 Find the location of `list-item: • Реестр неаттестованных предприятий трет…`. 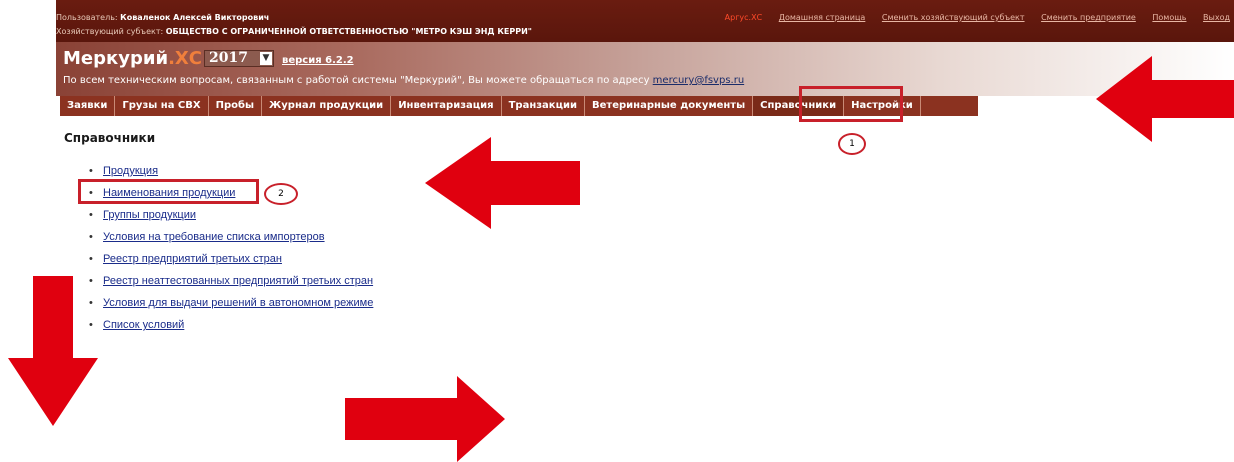

list-item: • Реестр неаттестованных предприятий трет… is located at coordinates (231, 284).